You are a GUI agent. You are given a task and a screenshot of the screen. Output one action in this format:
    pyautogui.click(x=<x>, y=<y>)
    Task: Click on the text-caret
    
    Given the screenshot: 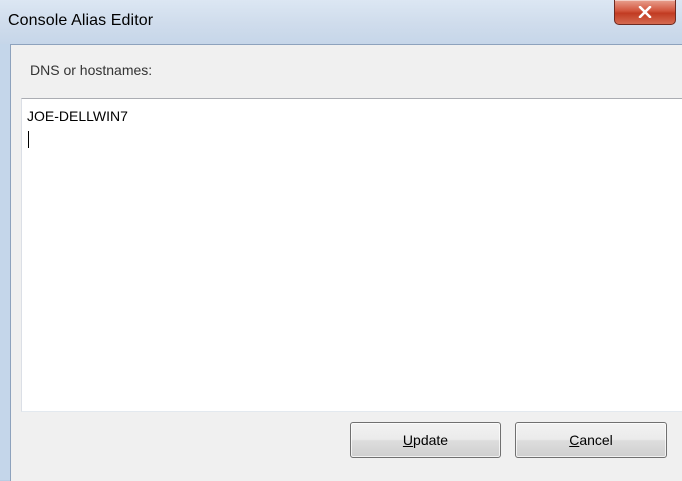 What is the action you would take?
    pyautogui.click(x=28, y=139)
    